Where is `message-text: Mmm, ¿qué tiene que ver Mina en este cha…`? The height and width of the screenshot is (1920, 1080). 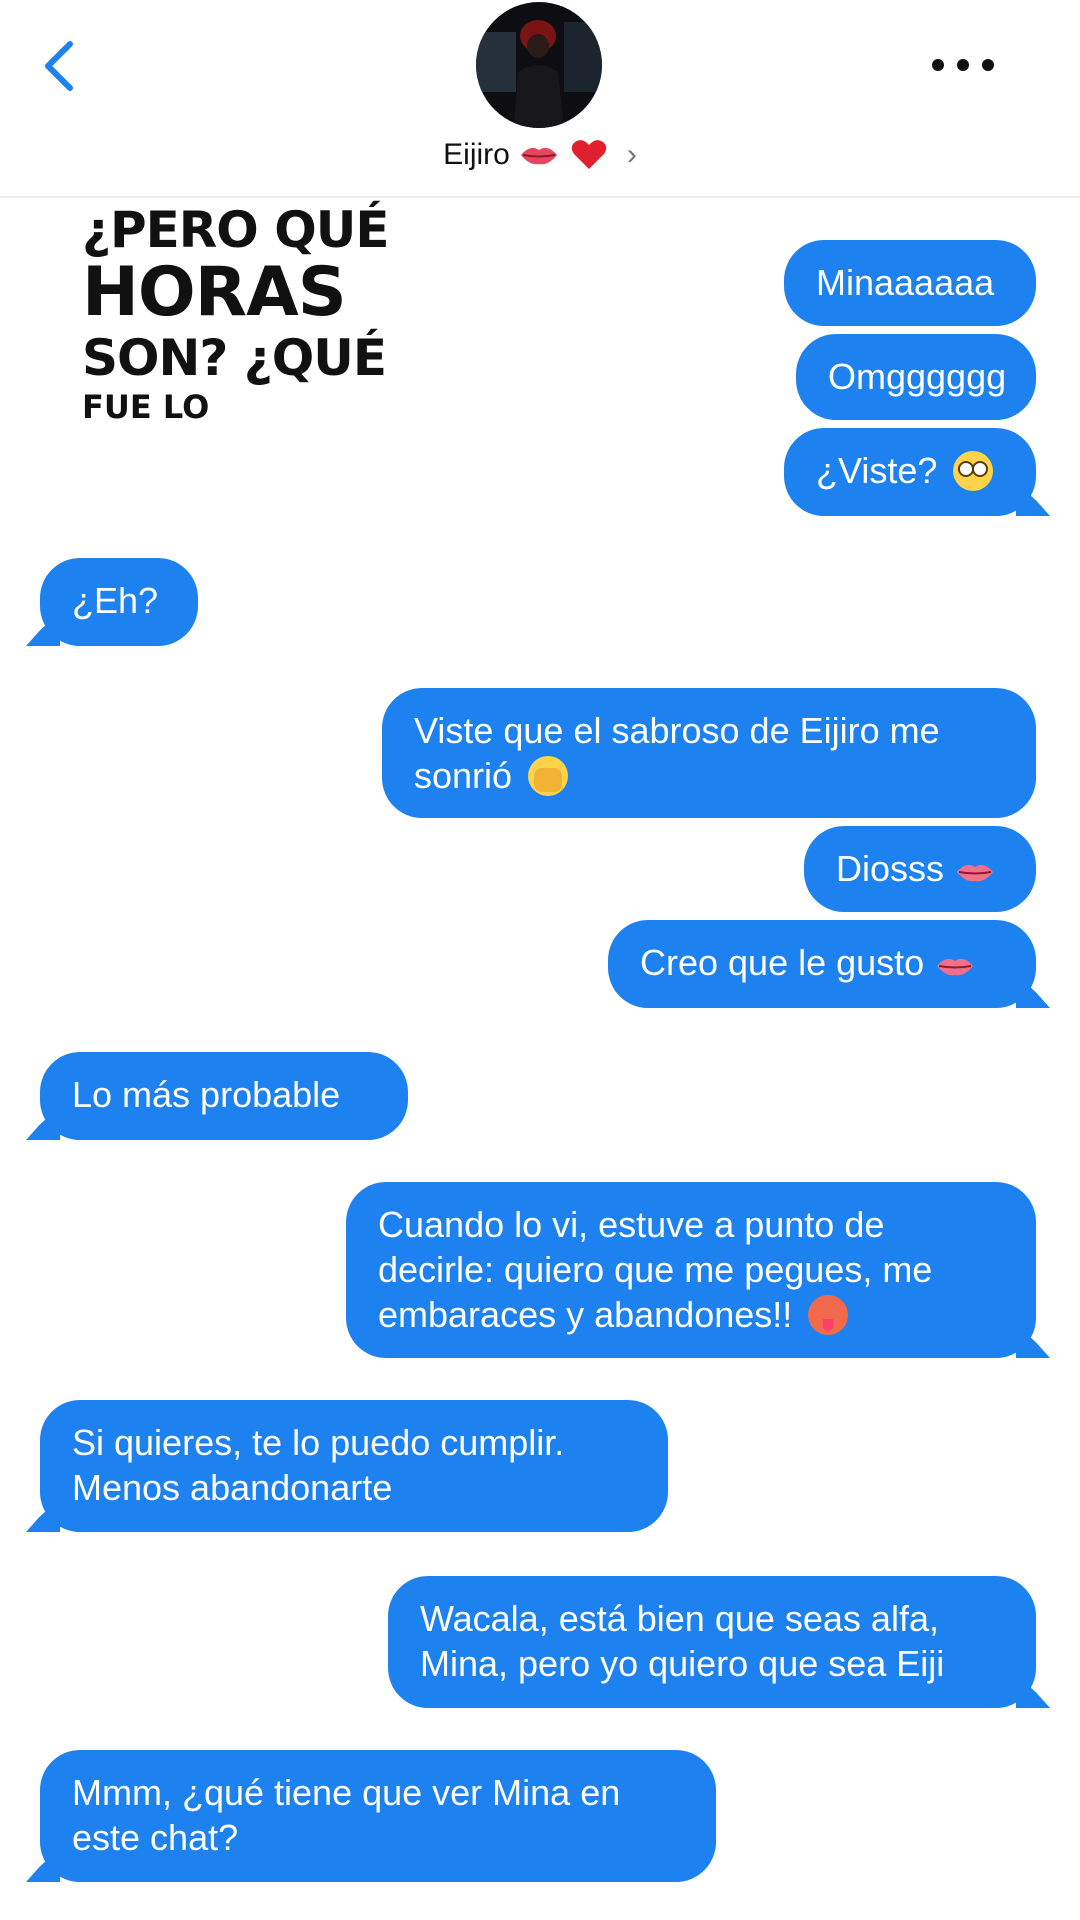 message-text: Mmm, ¿qué tiene que ver Mina en este cha… is located at coordinates (346, 1815).